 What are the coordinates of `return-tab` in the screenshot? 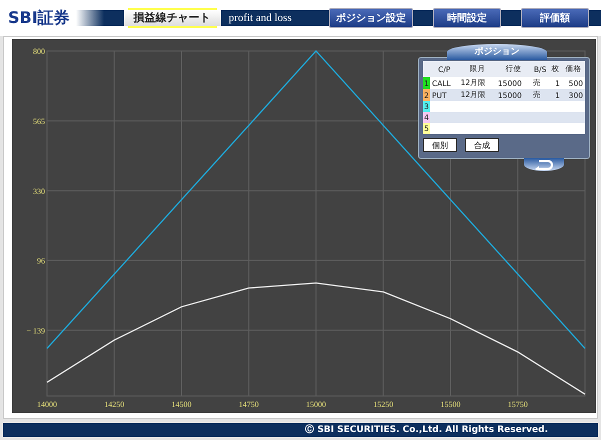 It's located at (544, 164).